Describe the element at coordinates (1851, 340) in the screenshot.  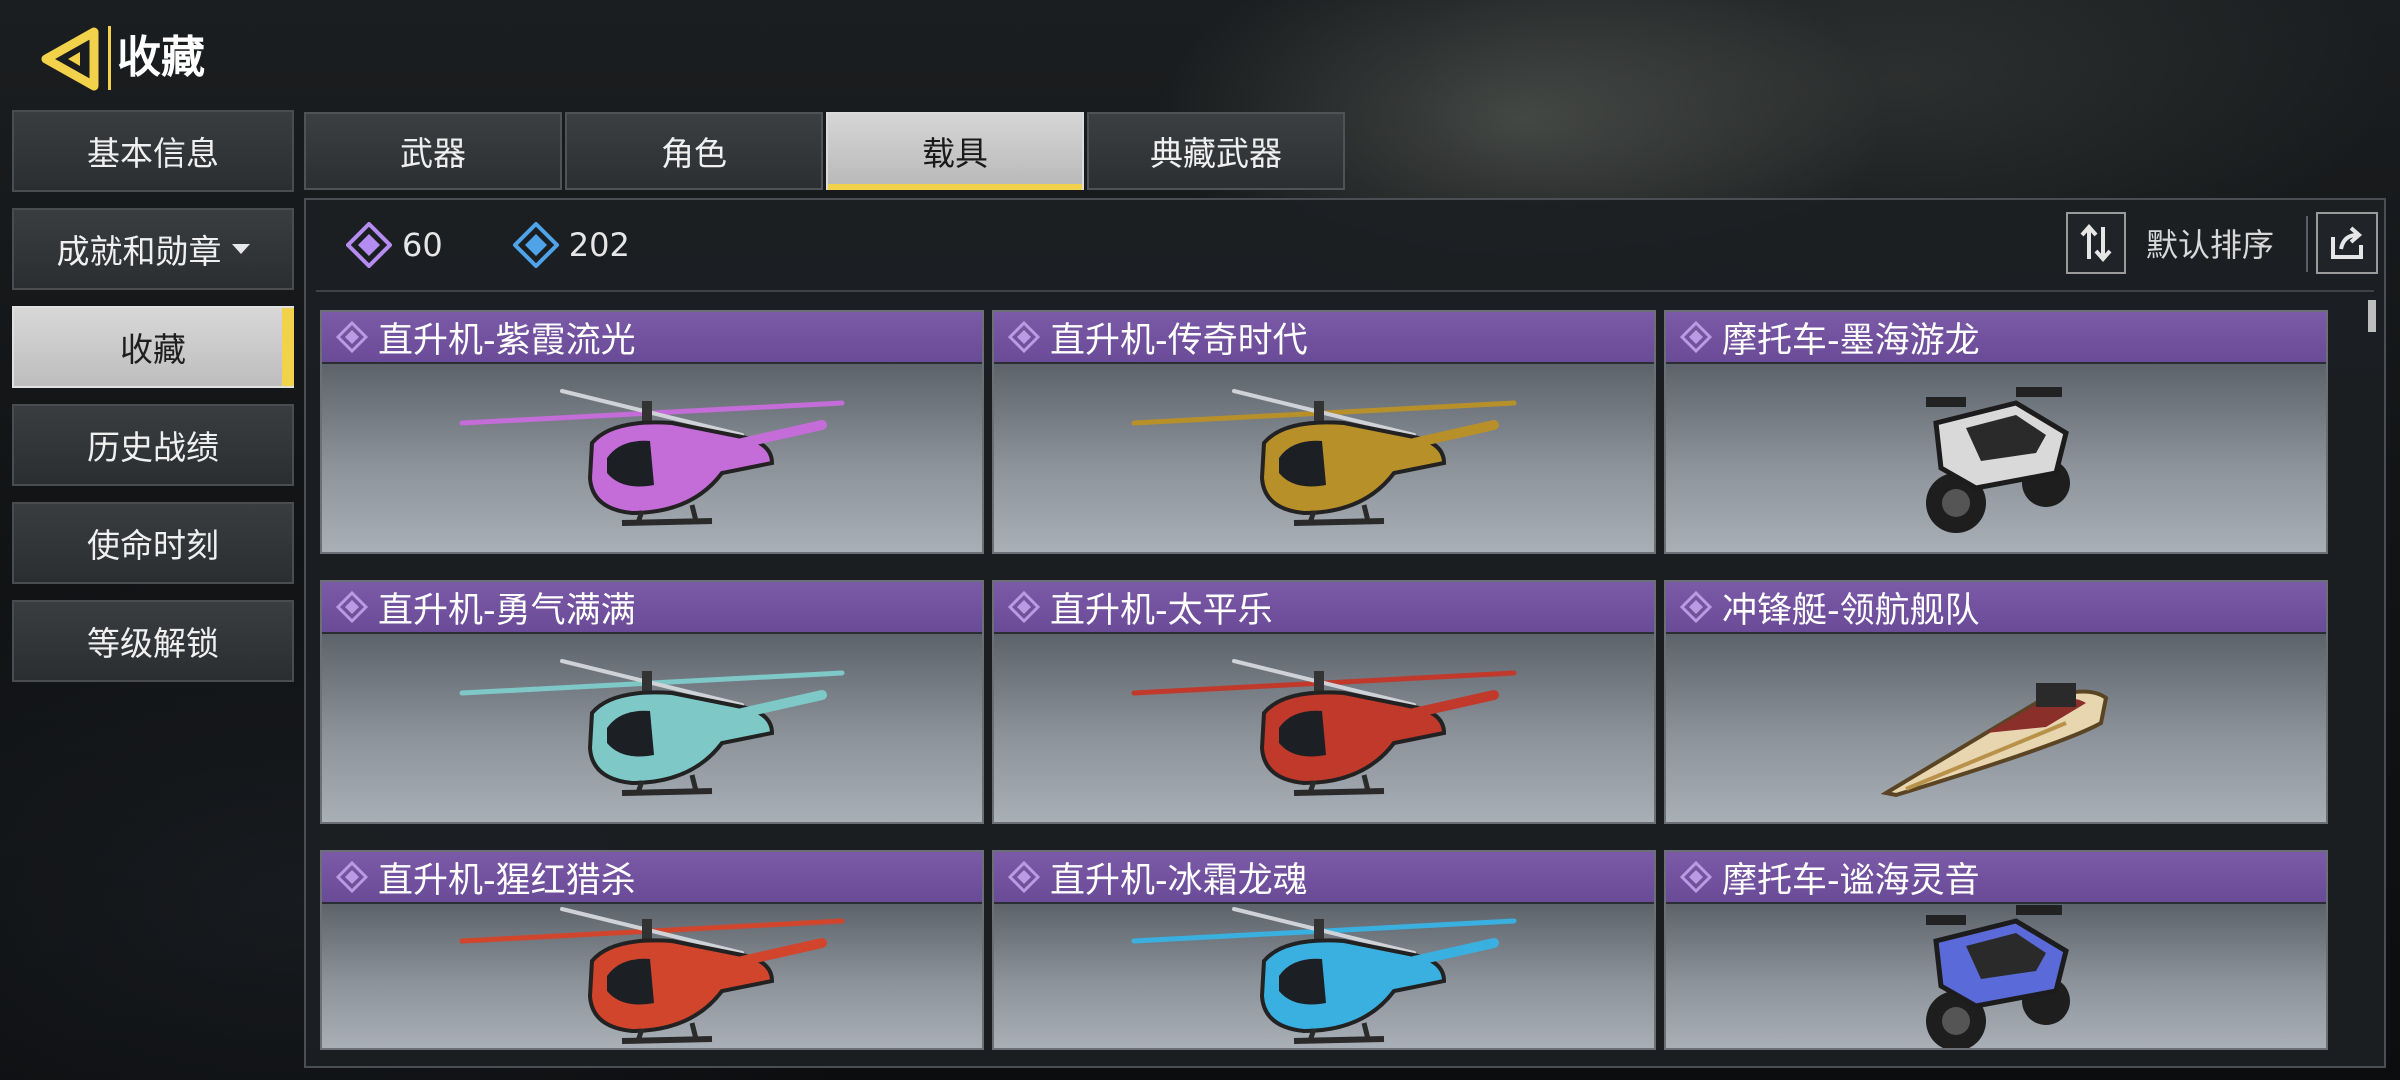
I see `vehicle-name: 摩托车-墨海游龙` at that location.